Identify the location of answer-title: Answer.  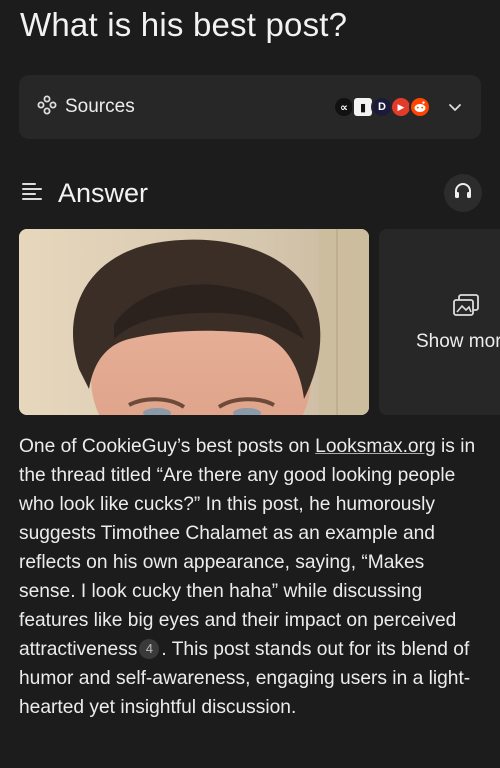
(103, 192).